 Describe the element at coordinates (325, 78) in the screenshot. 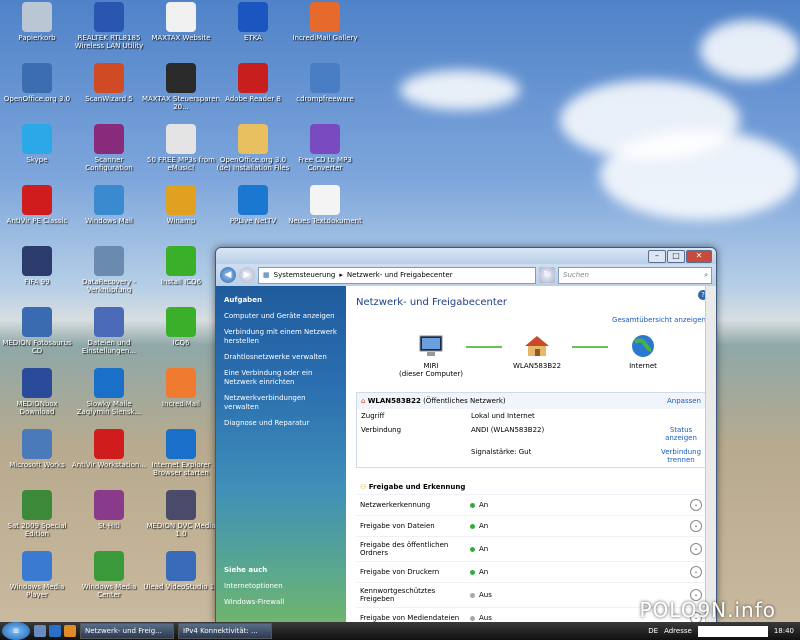

I see `installer-icon` at that location.